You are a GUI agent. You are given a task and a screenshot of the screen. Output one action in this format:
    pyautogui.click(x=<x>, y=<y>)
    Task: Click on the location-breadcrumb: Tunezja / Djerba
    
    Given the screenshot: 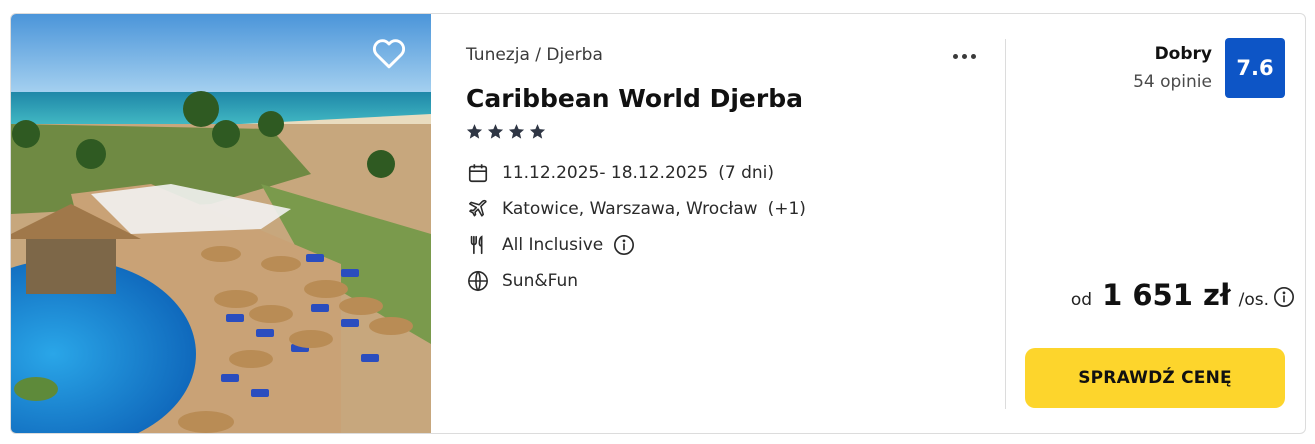 What is the action you would take?
    pyautogui.click(x=534, y=55)
    